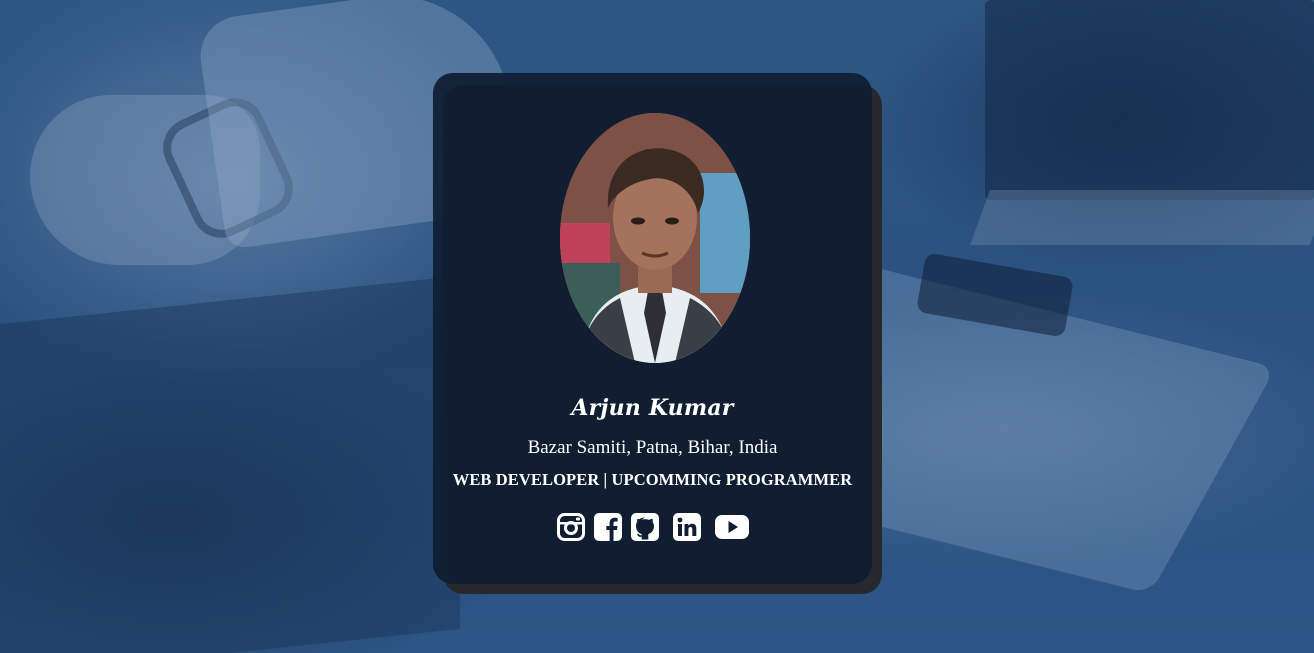 The height and width of the screenshot is (653, 1314). I want to click on avatar-portrait-image, so click(655, 238).